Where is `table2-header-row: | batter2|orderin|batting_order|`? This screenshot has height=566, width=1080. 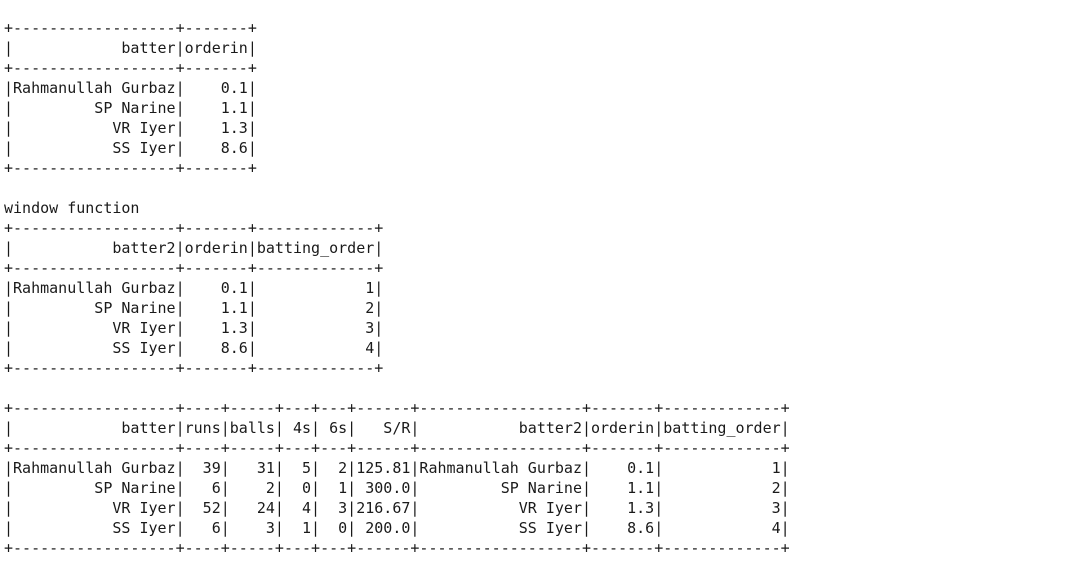
table2-header-row: | batter2|orderin|batting_order| is located at coordinates (194, 248).